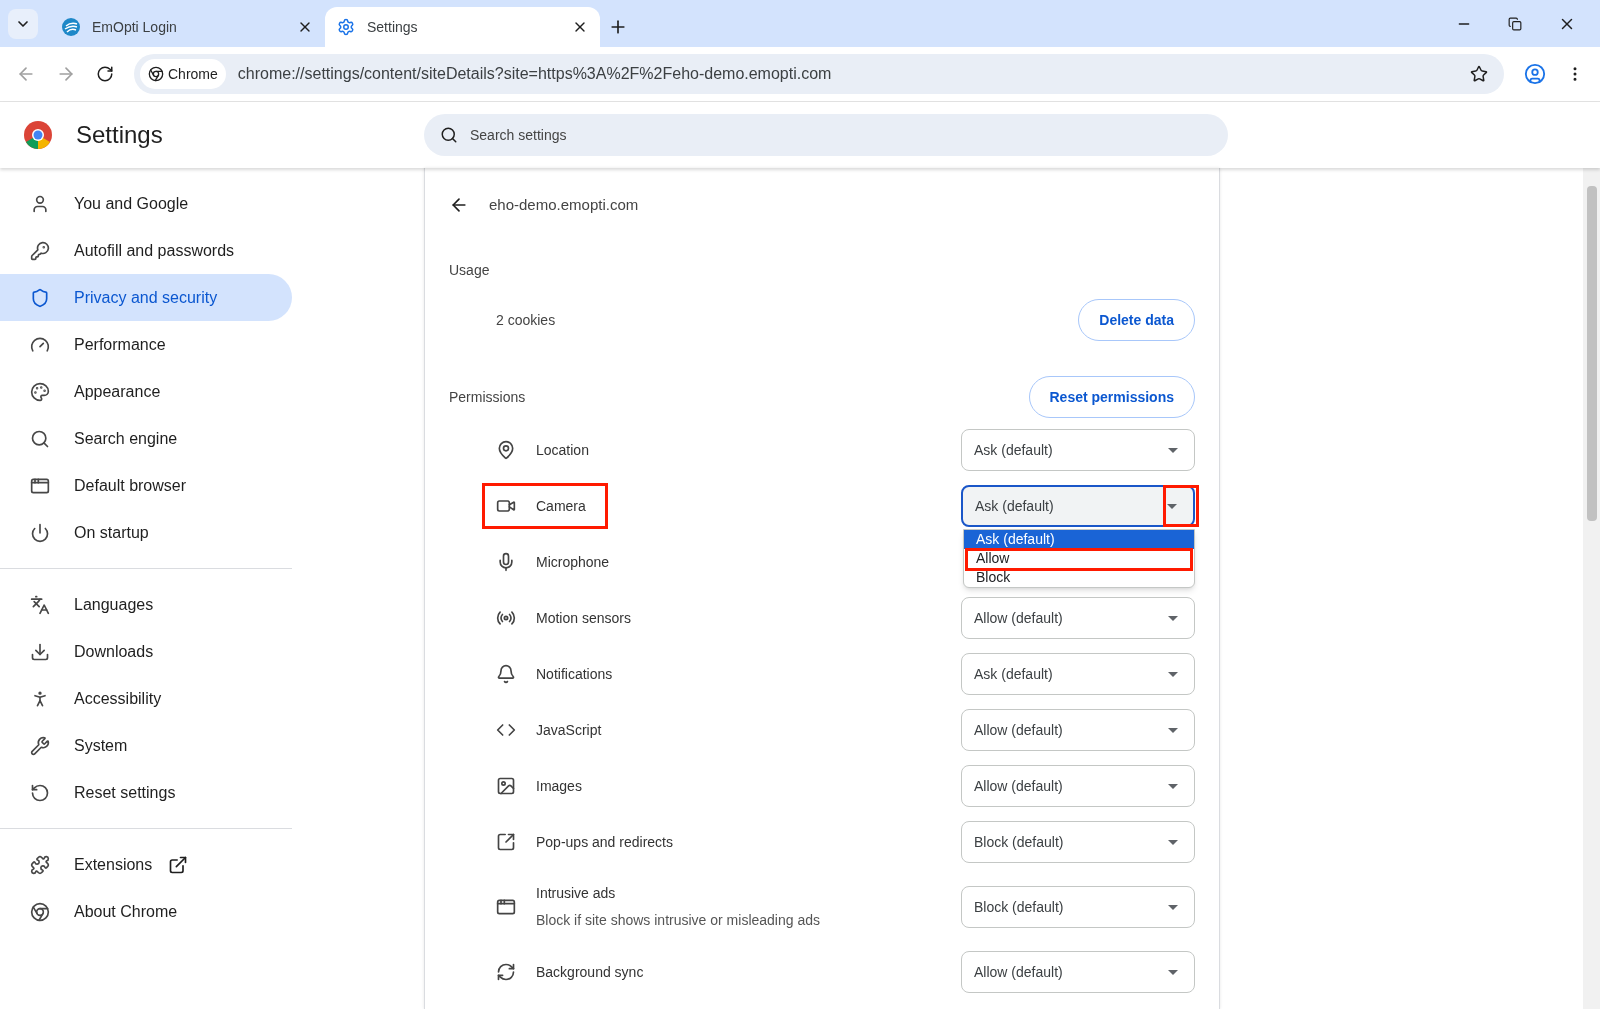  I want to click on chrome-logo-icon, so click(38, 135).